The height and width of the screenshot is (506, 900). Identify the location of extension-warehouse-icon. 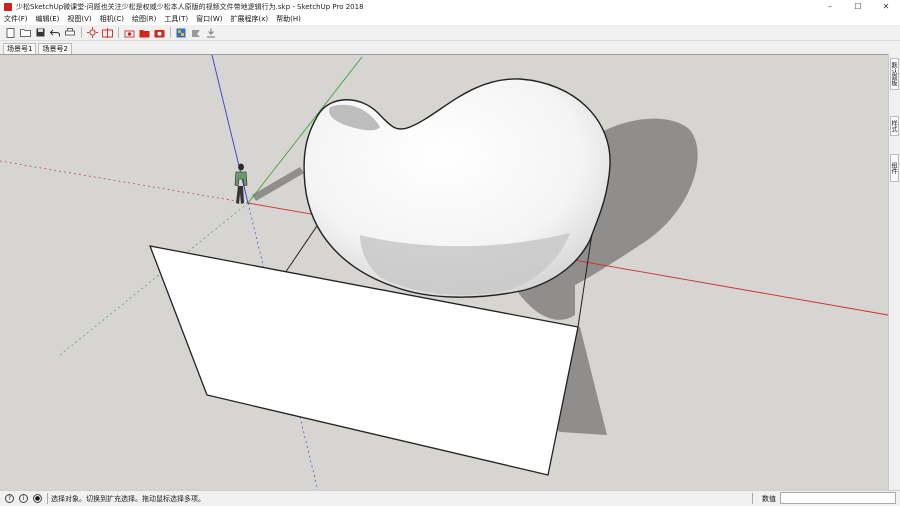
(181, 33).